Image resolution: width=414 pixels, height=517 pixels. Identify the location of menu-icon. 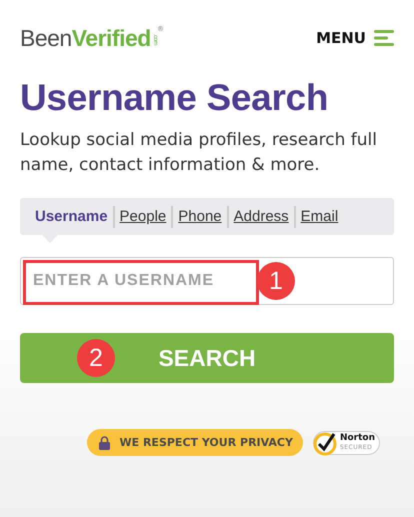
(384, 38).